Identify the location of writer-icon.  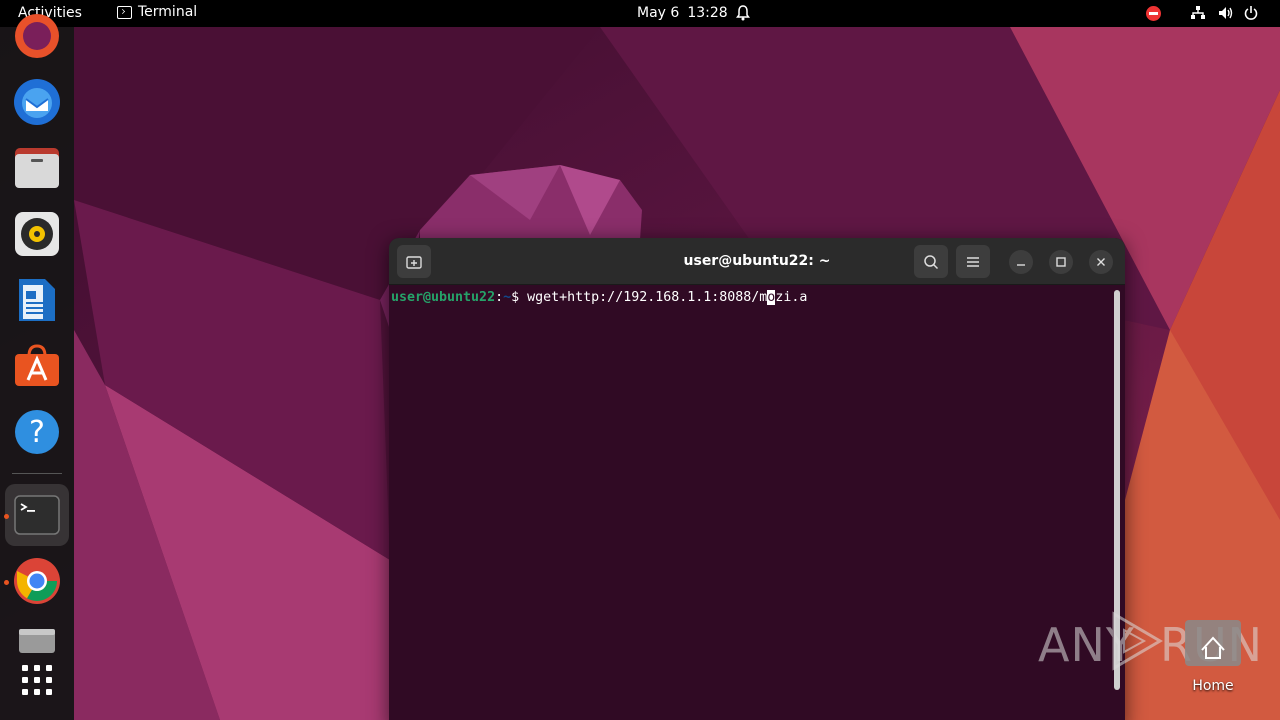
(37, 300).